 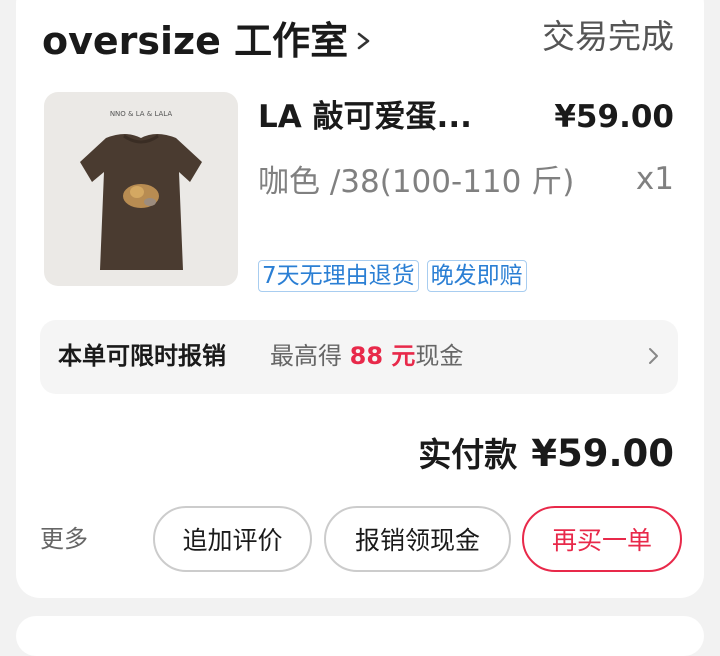 I want to click on tag-return-policy: 7天无理由退货, so click(x=338, y=276).